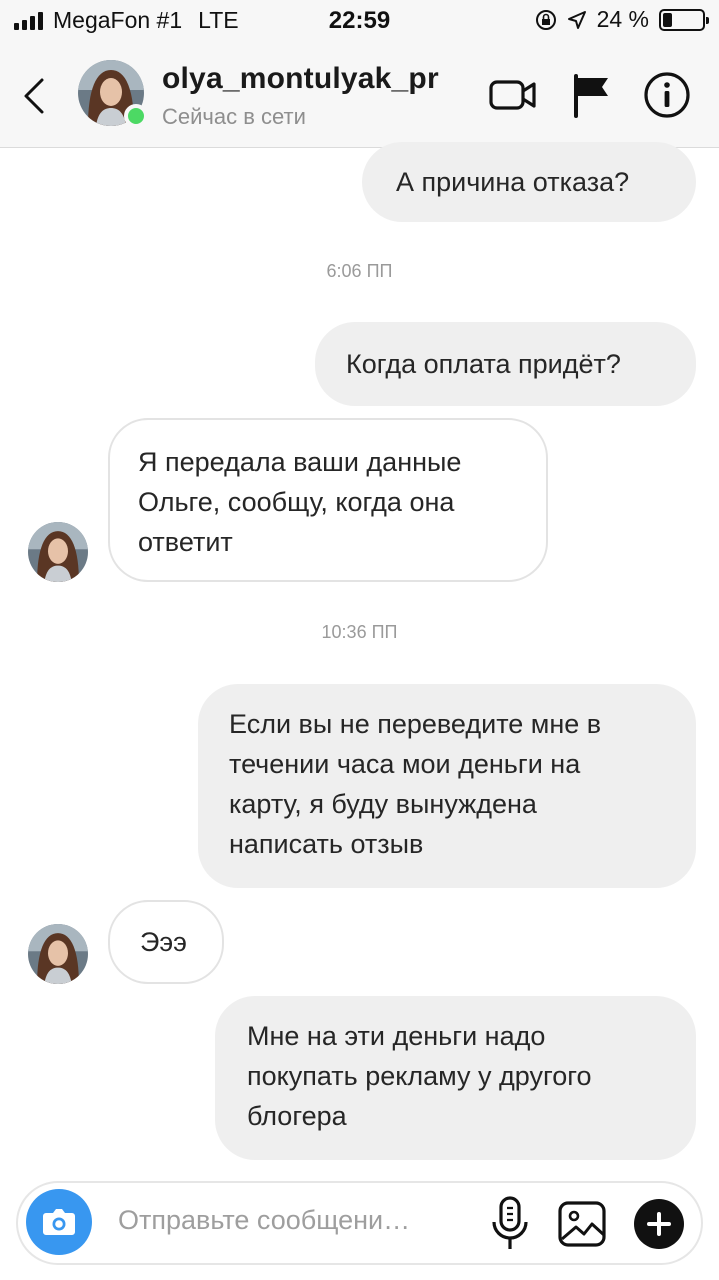  Describe the element at coordinates (405, 764) in the screenshot. I see `message-line: течении часа мои деньги на` at that location.